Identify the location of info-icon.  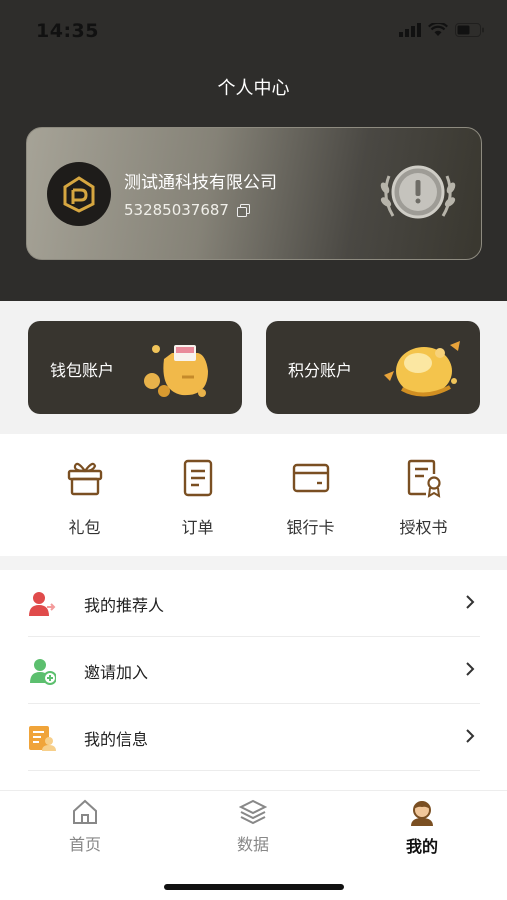
(42, 738).